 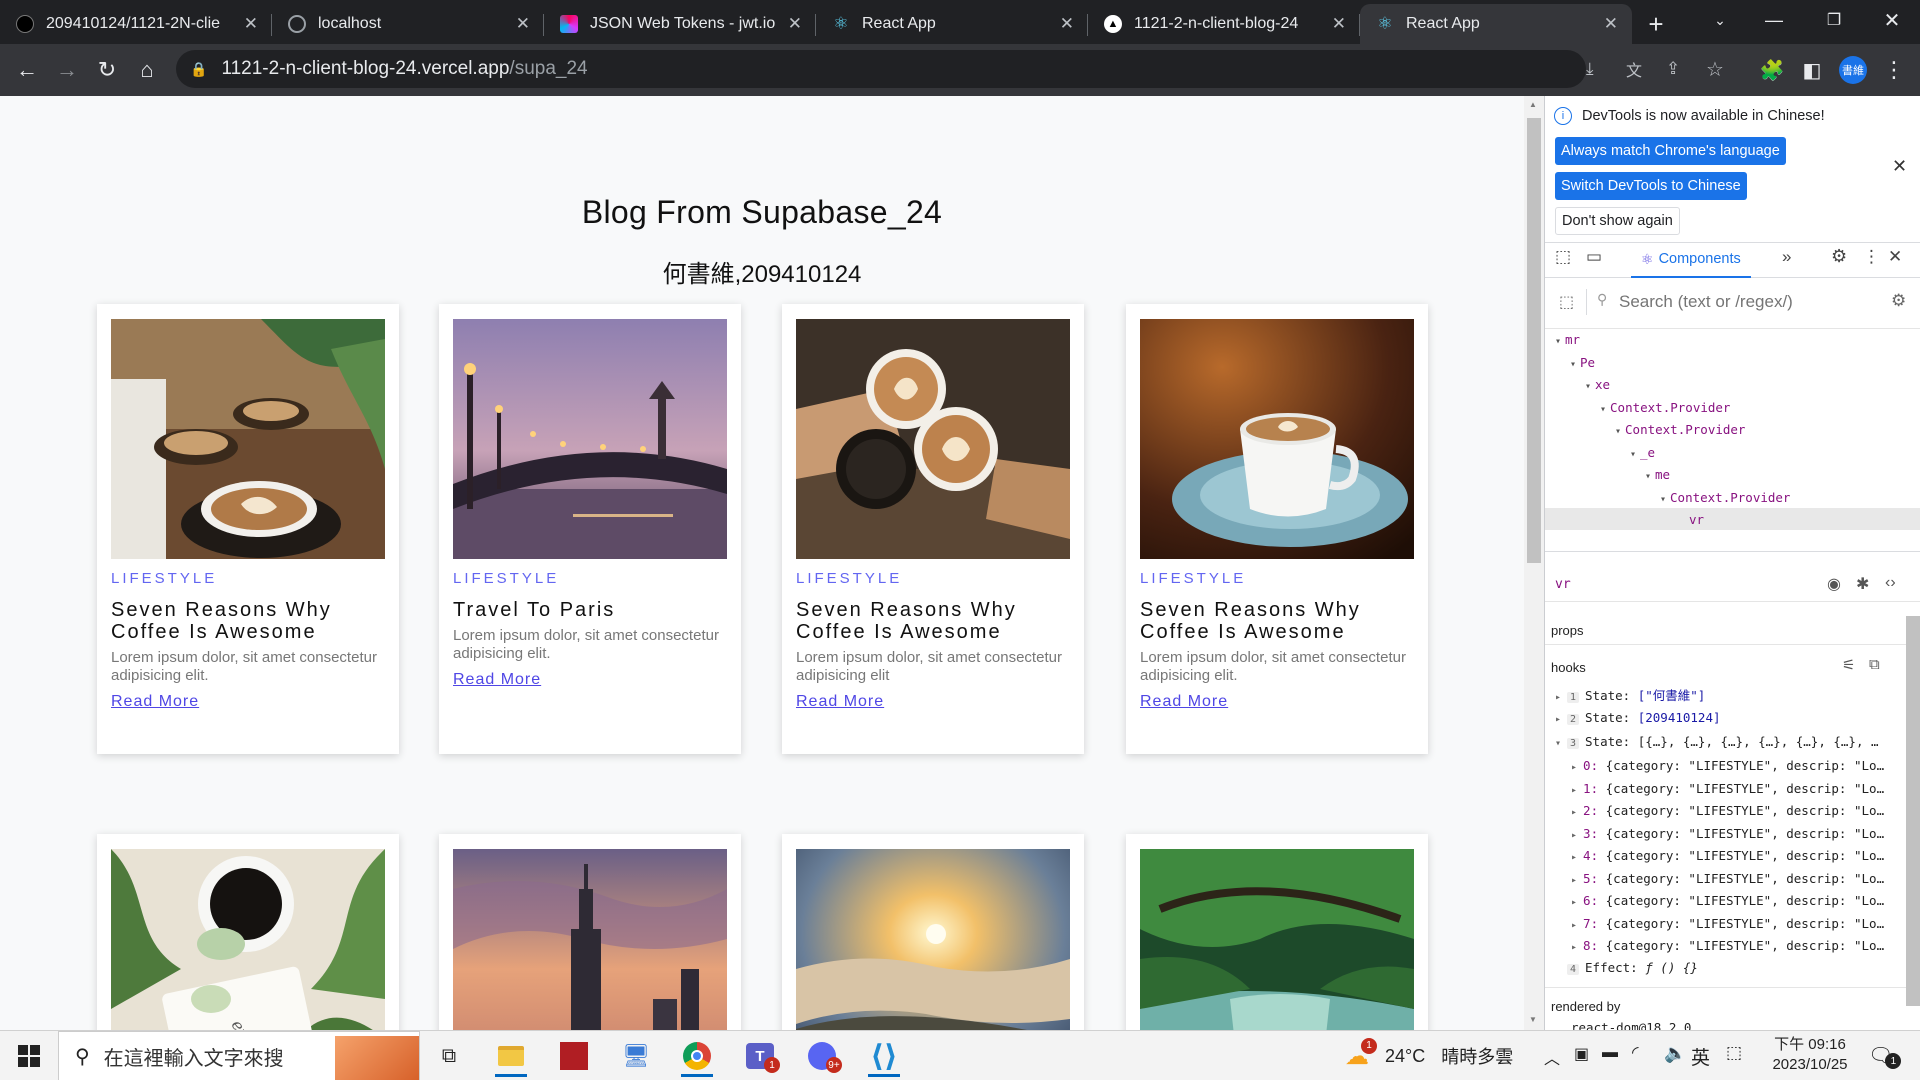 I want to click on tab-components: ⚛ Components, so click(x=1691, y=260).